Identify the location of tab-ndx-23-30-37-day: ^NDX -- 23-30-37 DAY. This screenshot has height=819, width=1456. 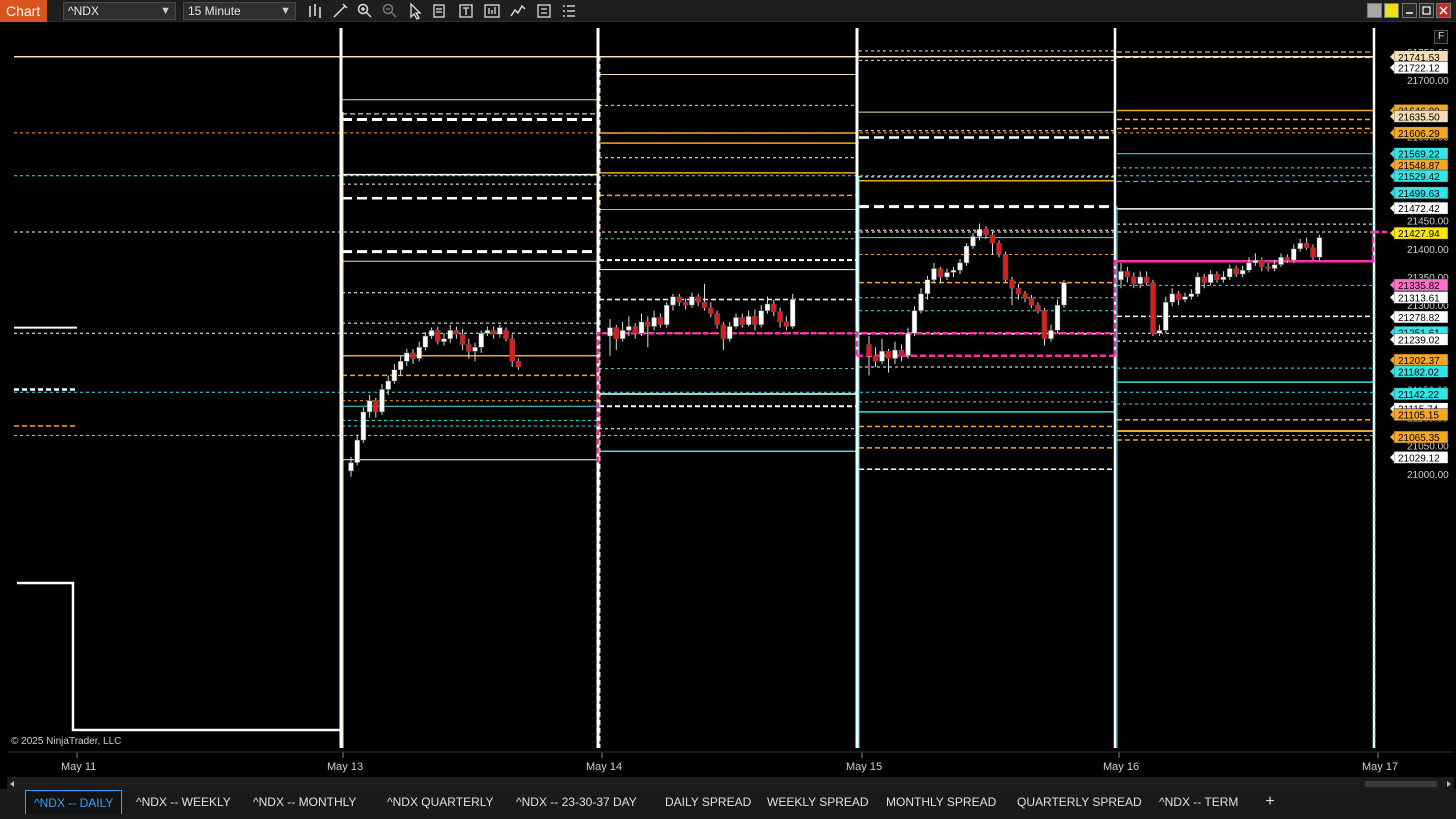
(576, 802).